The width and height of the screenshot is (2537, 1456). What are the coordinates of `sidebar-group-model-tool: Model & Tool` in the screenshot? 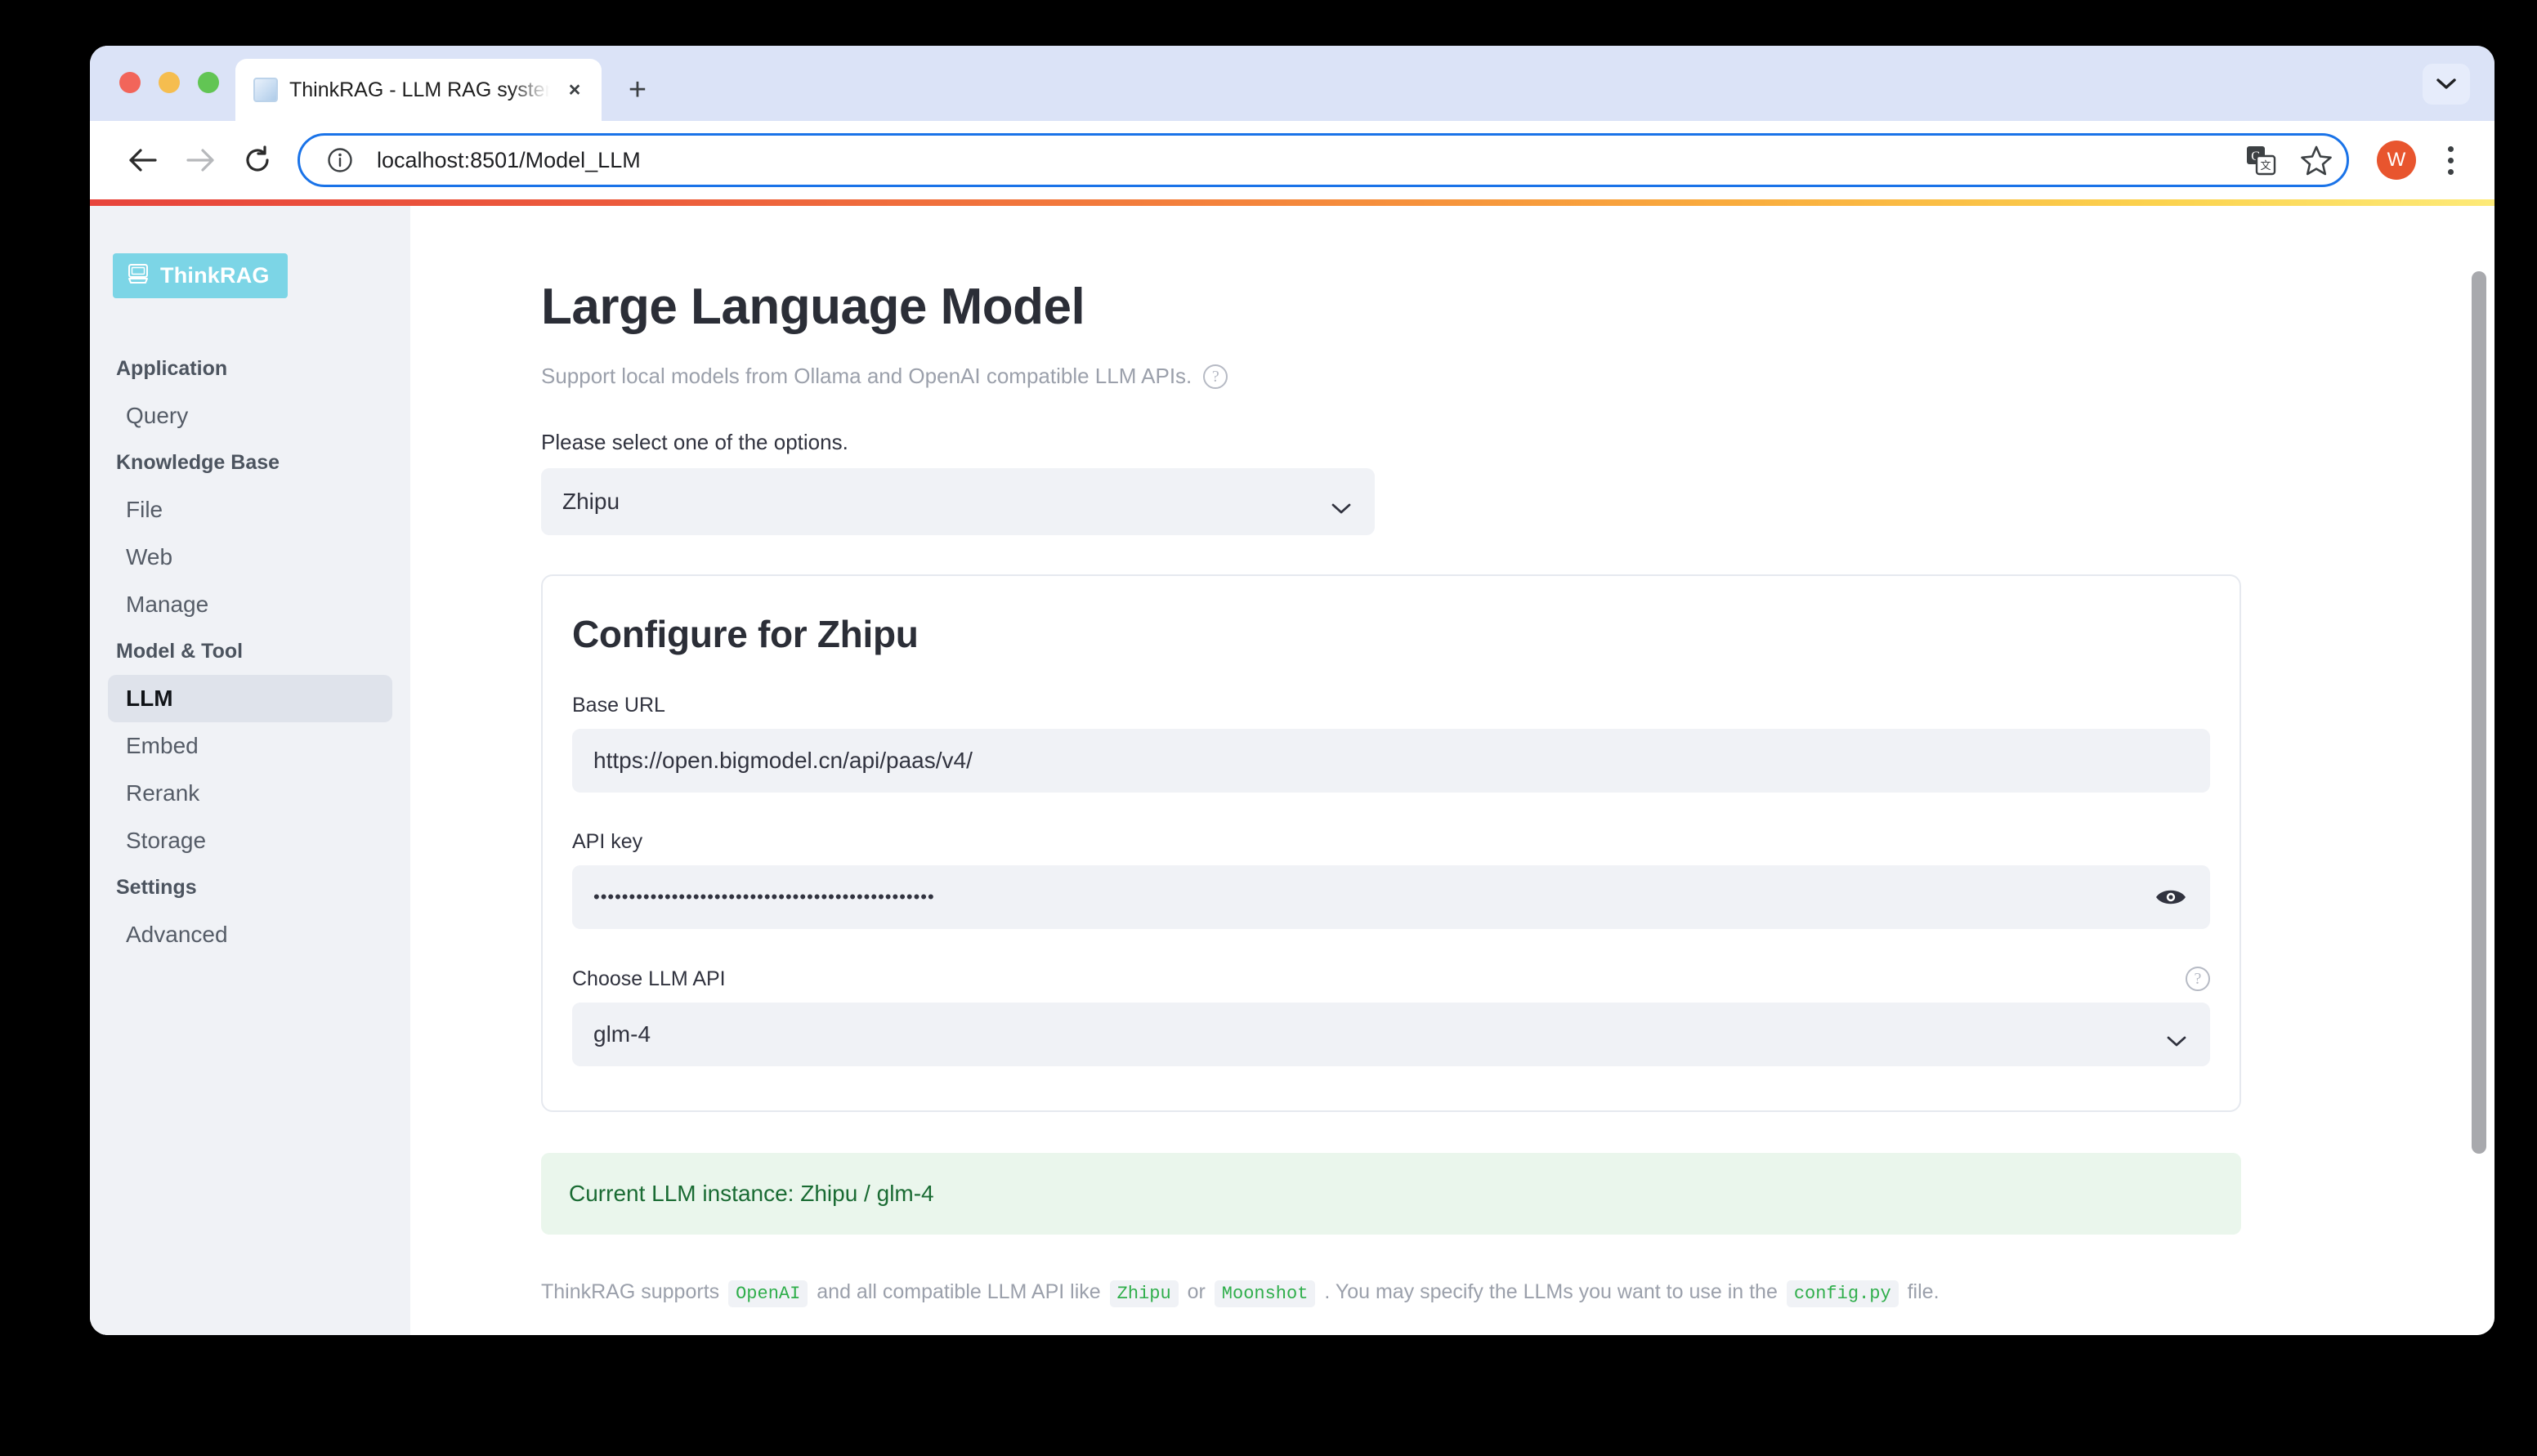 It's located at (180, 651).